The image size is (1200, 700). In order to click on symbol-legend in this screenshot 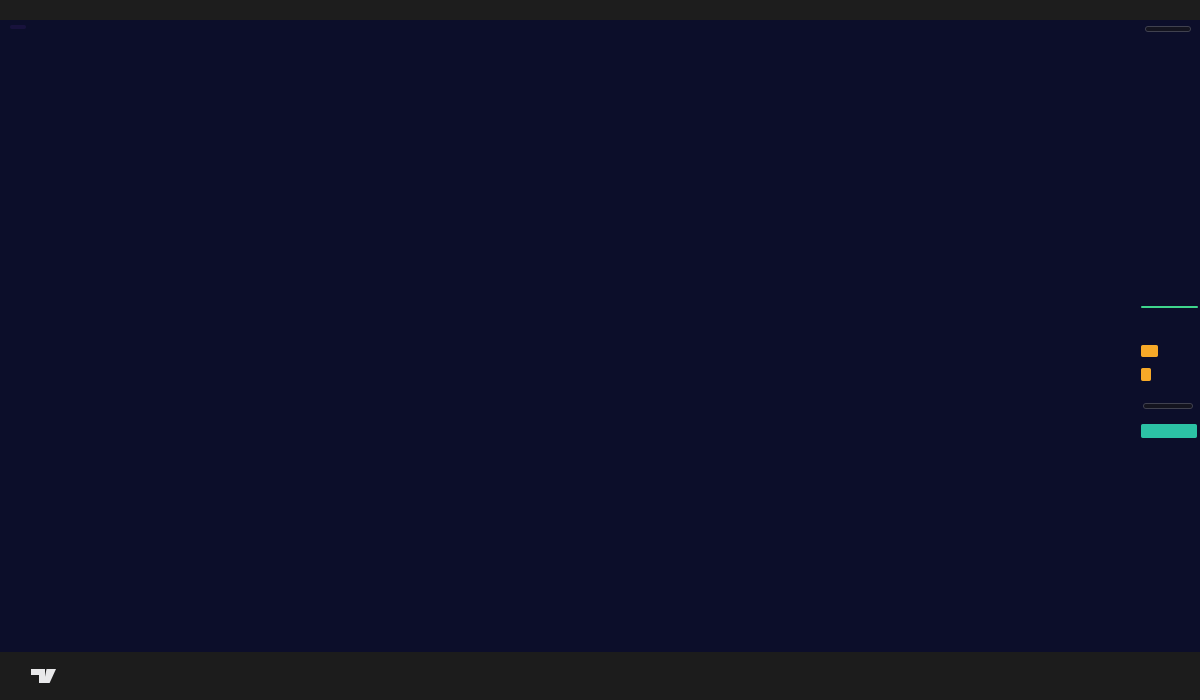, I will do `click(18, 27)`.